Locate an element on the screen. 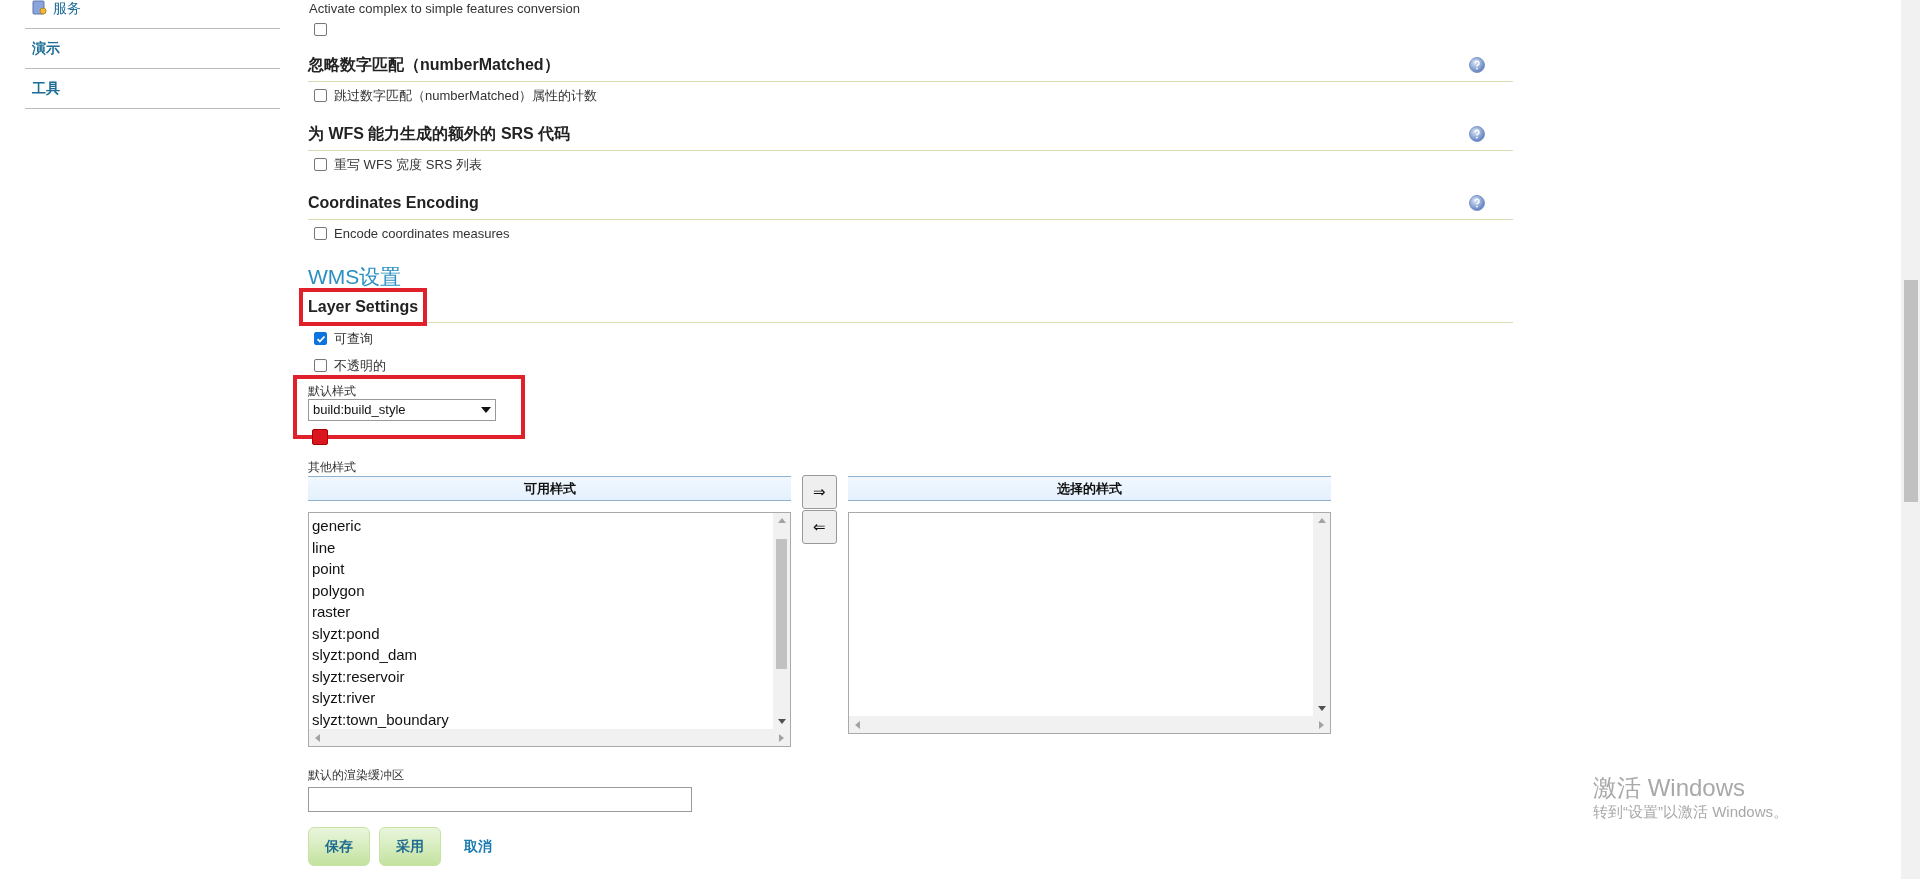 The image size is (1920, 879). style-list: generic line point polygon raster slyzt:pond slyzt:pond_dam slyzt:reservoir slyzt:river slyzt:town_boundary is located at coordinates (549, 629).